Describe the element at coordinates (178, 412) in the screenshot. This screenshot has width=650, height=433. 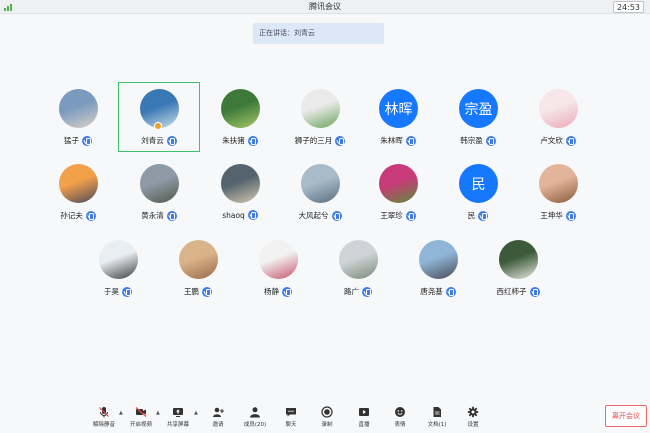
I see `share-screen-icon` at that location.